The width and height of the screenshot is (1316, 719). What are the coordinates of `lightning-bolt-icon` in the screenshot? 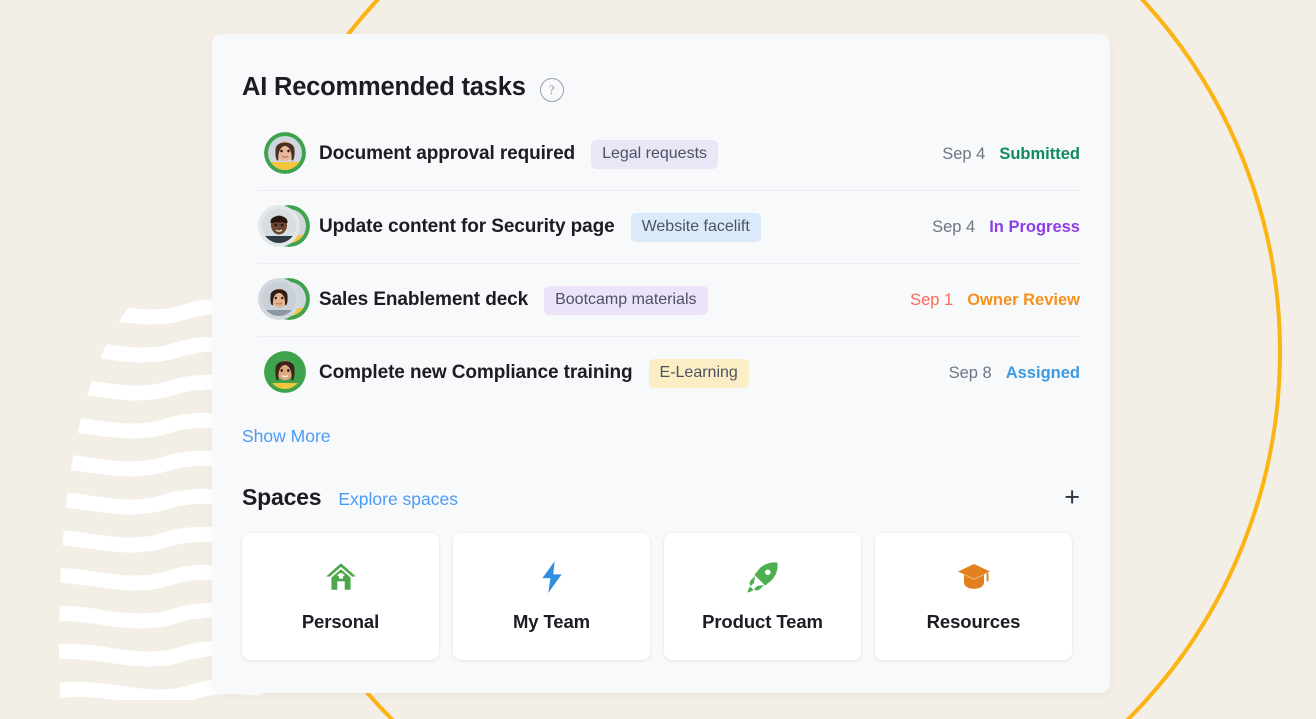 It's located at (552, 577).